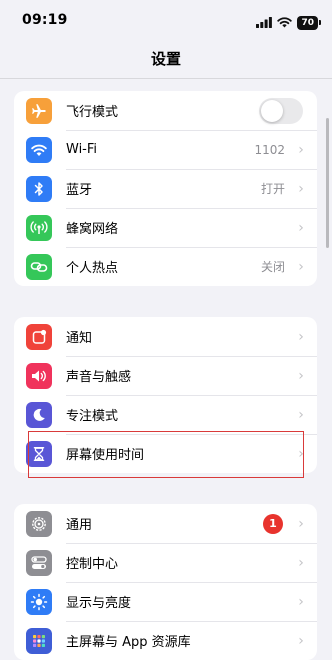 The width and height of the screenshot is (332, 660). I want to click on status-time: 09:19, so click(45, 20).